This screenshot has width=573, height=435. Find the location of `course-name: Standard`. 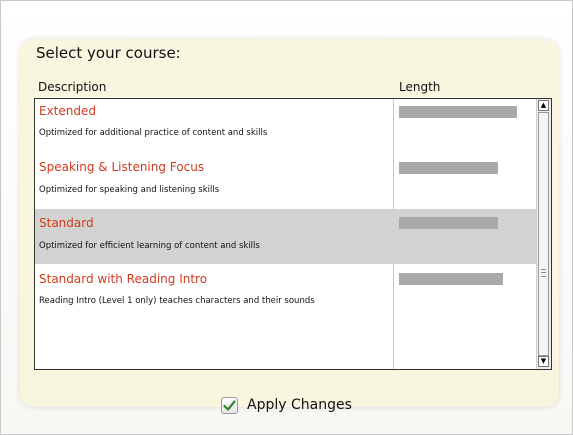

course-name: Standard is located at coordinates (66, 223).